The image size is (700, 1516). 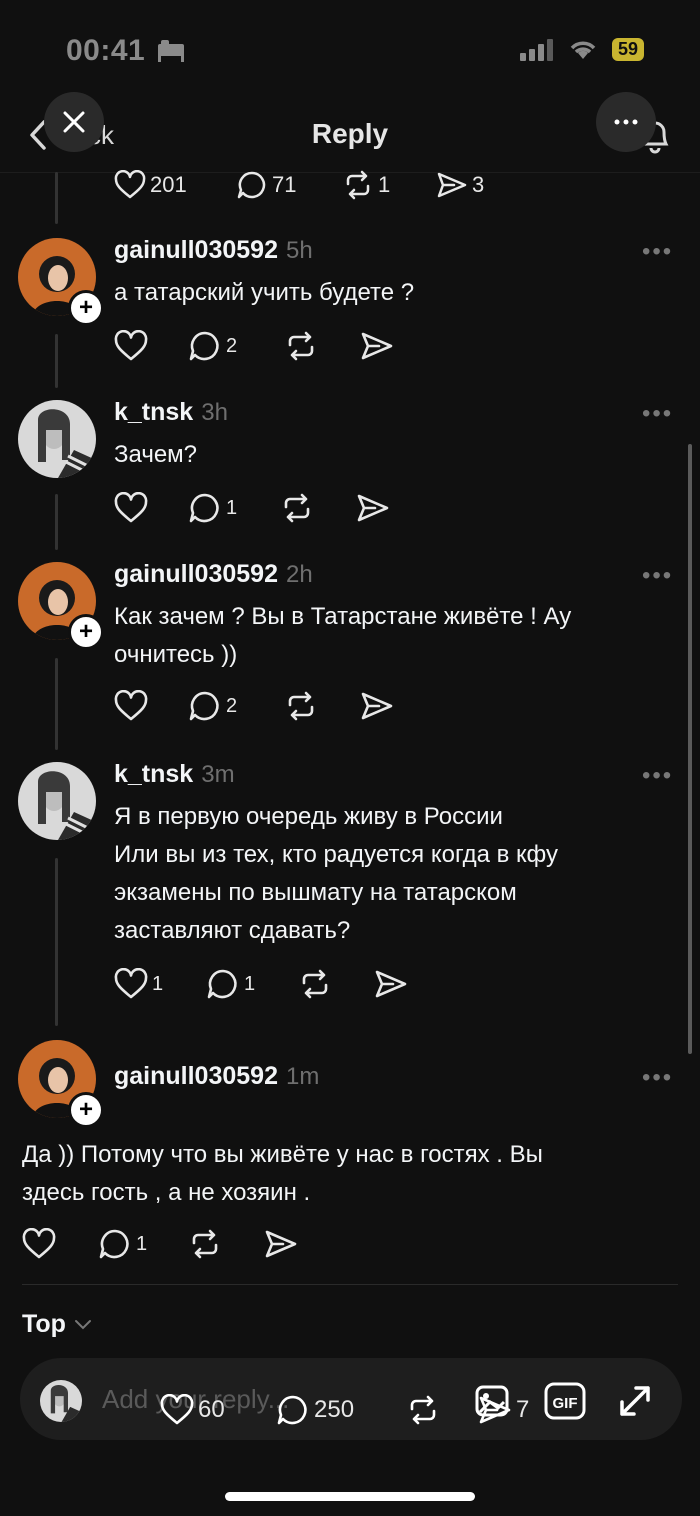 I want to click on like-button: 201, so click(x=175, y=185).